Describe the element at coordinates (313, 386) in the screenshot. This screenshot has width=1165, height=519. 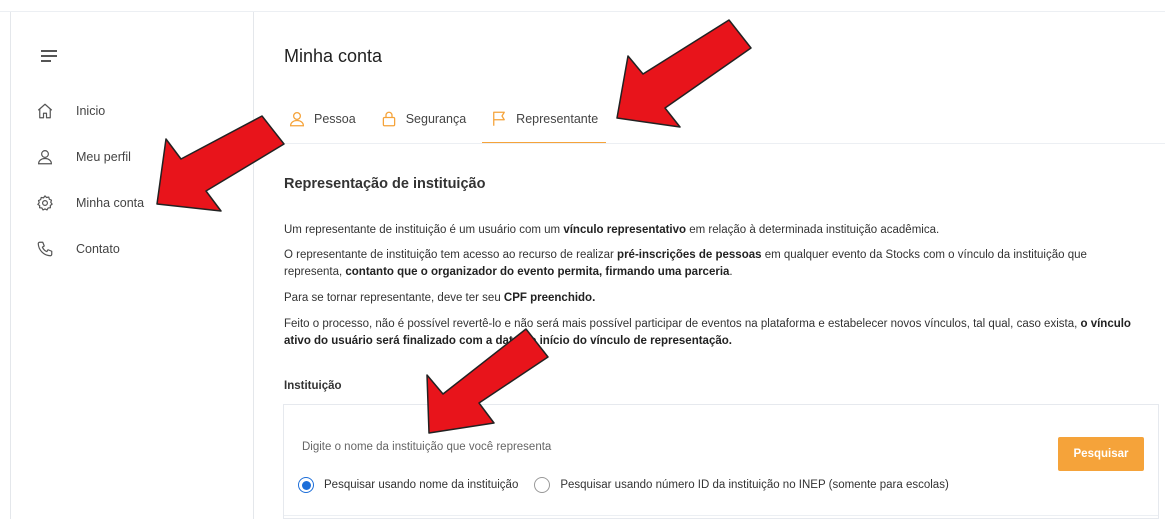
I see `institution-label: Instituição` at that location.